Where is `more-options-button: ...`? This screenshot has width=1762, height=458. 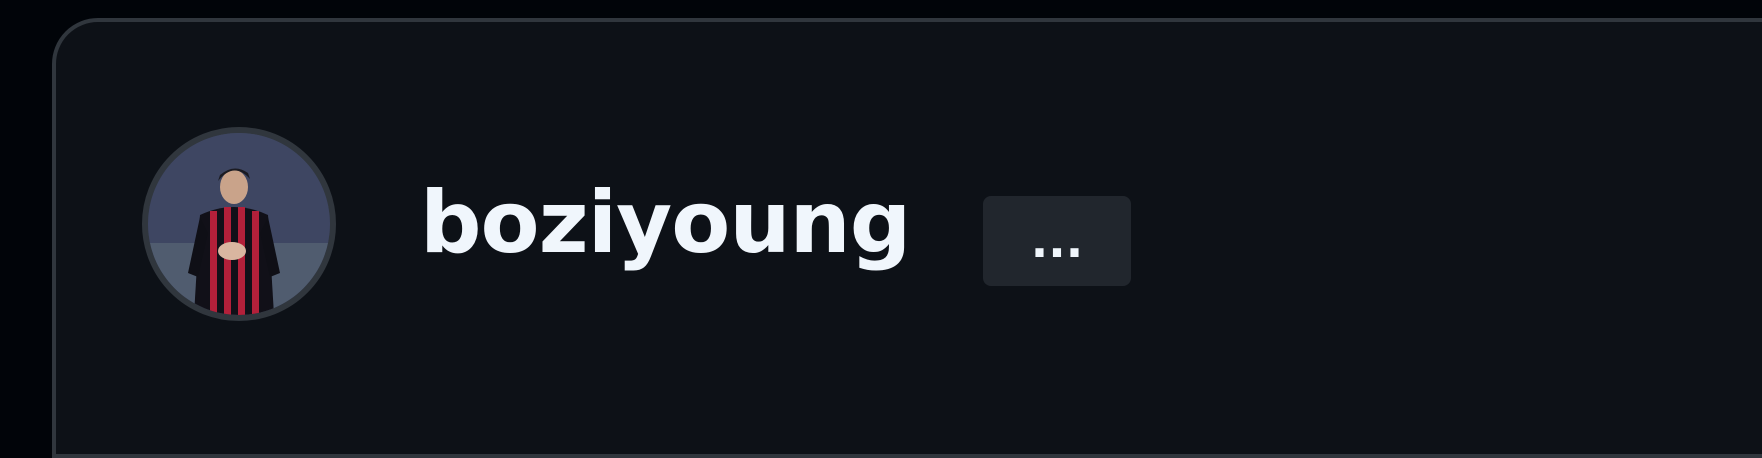 more-options-button: ... is located at coordinates (1057, 241).